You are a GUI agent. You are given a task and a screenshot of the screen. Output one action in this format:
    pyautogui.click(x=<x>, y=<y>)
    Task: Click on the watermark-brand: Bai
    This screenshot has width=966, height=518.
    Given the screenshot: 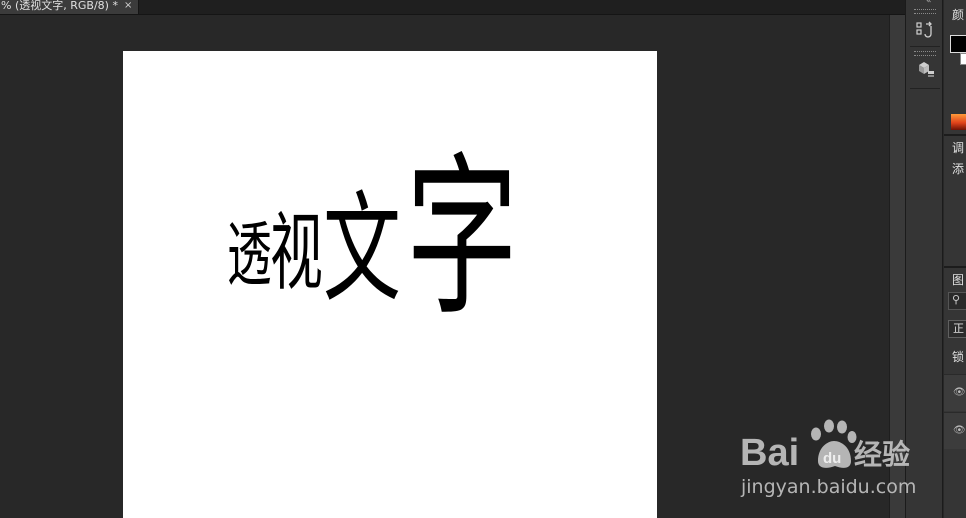 What is the action you would take?
    pyautogui.click(x=769, y=453)
    